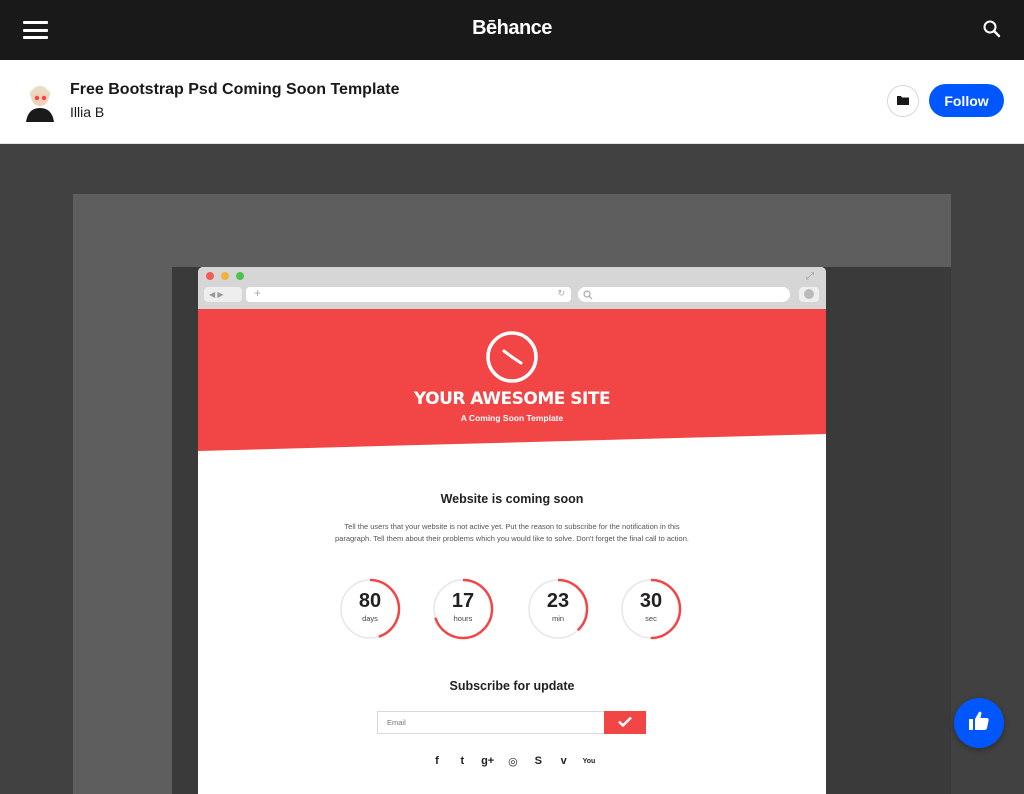 This screenshot has height=794, width=1024. Describe the element at coordinates (35, 30) in the screenshot. I see `hamburger-menu-icon` at that location.